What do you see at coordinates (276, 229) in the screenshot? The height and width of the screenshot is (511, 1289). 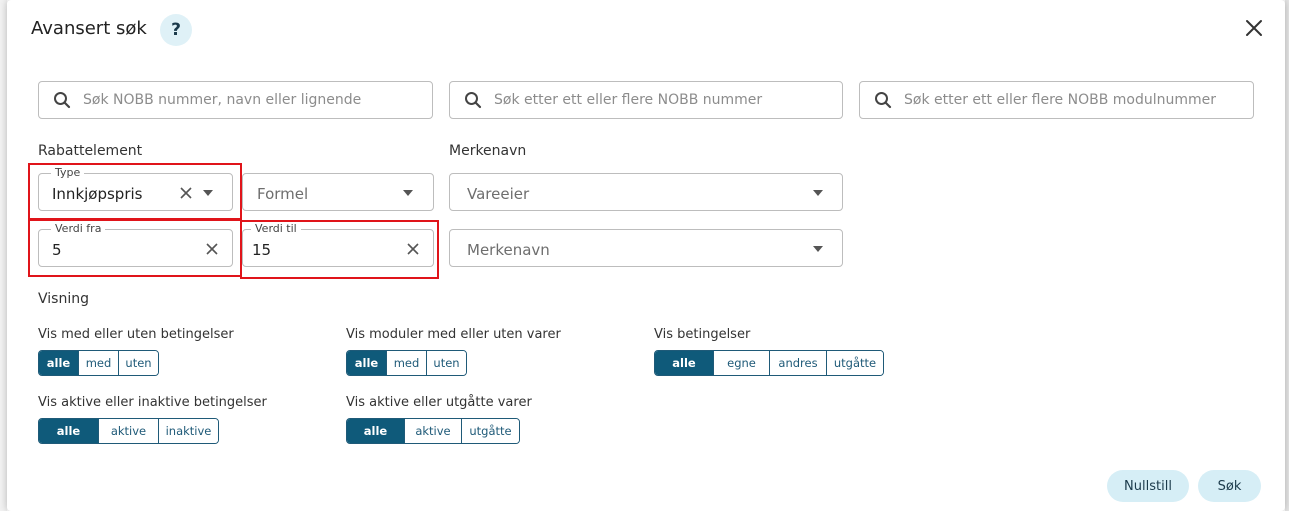 I see `verdi-til-legend: Verdi til` at bounding box center [276, 229].